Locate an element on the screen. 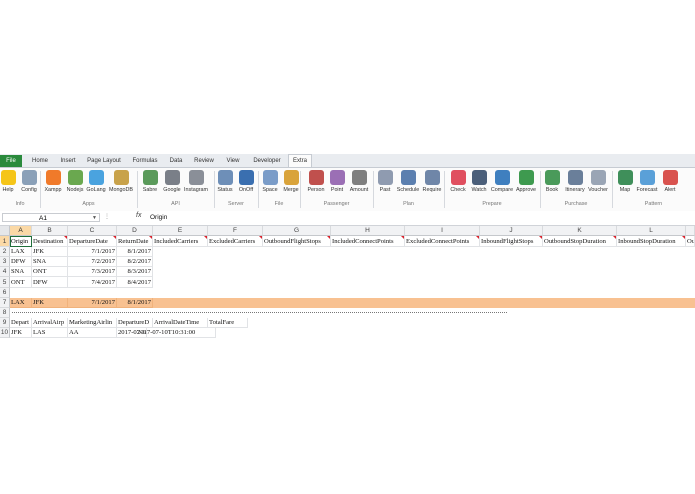 The height and width of the screenshot is (494, 695). cell: Depart is located at coordinates (21, 323).